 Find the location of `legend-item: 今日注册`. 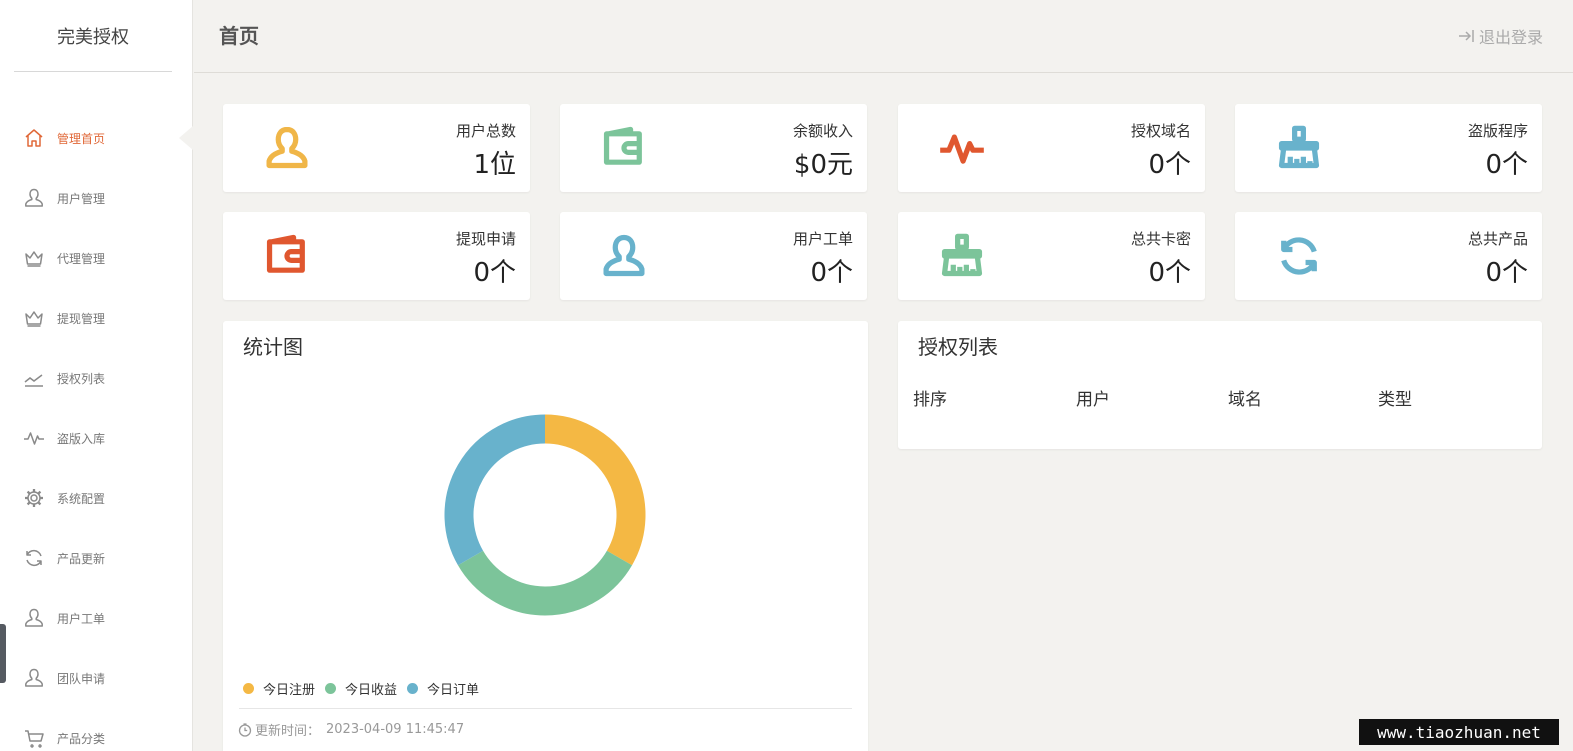

legend-item: 今日注册 is located at coordinates (279, 688).